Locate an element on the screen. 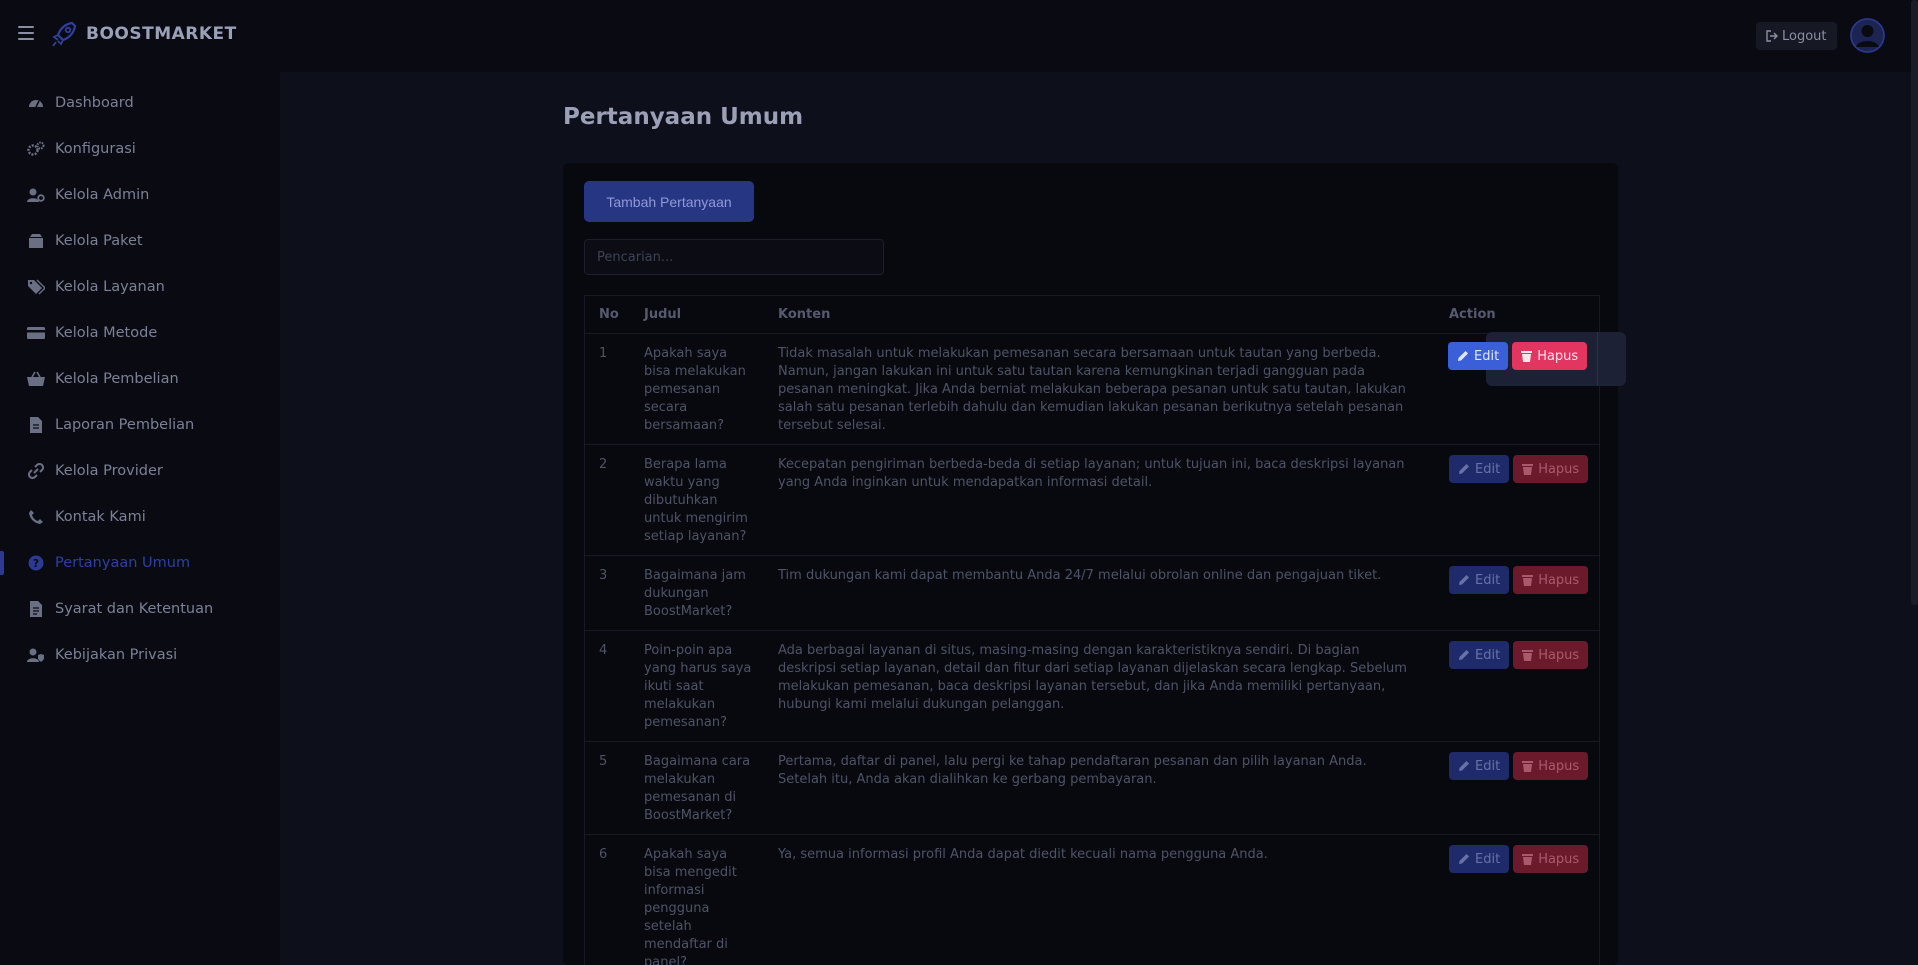  scrollbar is located at coordinates (1914, 302).